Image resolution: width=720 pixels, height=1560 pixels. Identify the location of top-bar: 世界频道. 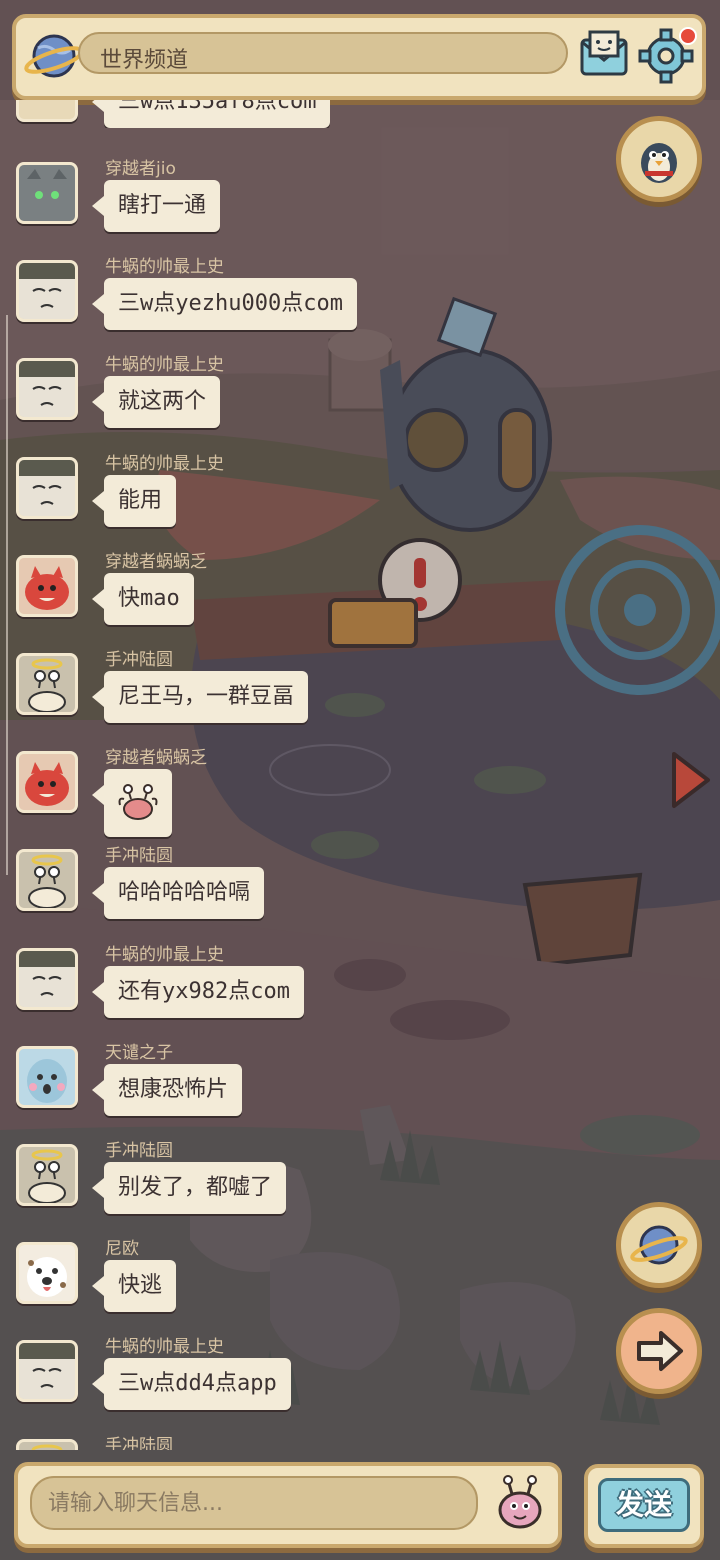
(359, 57).